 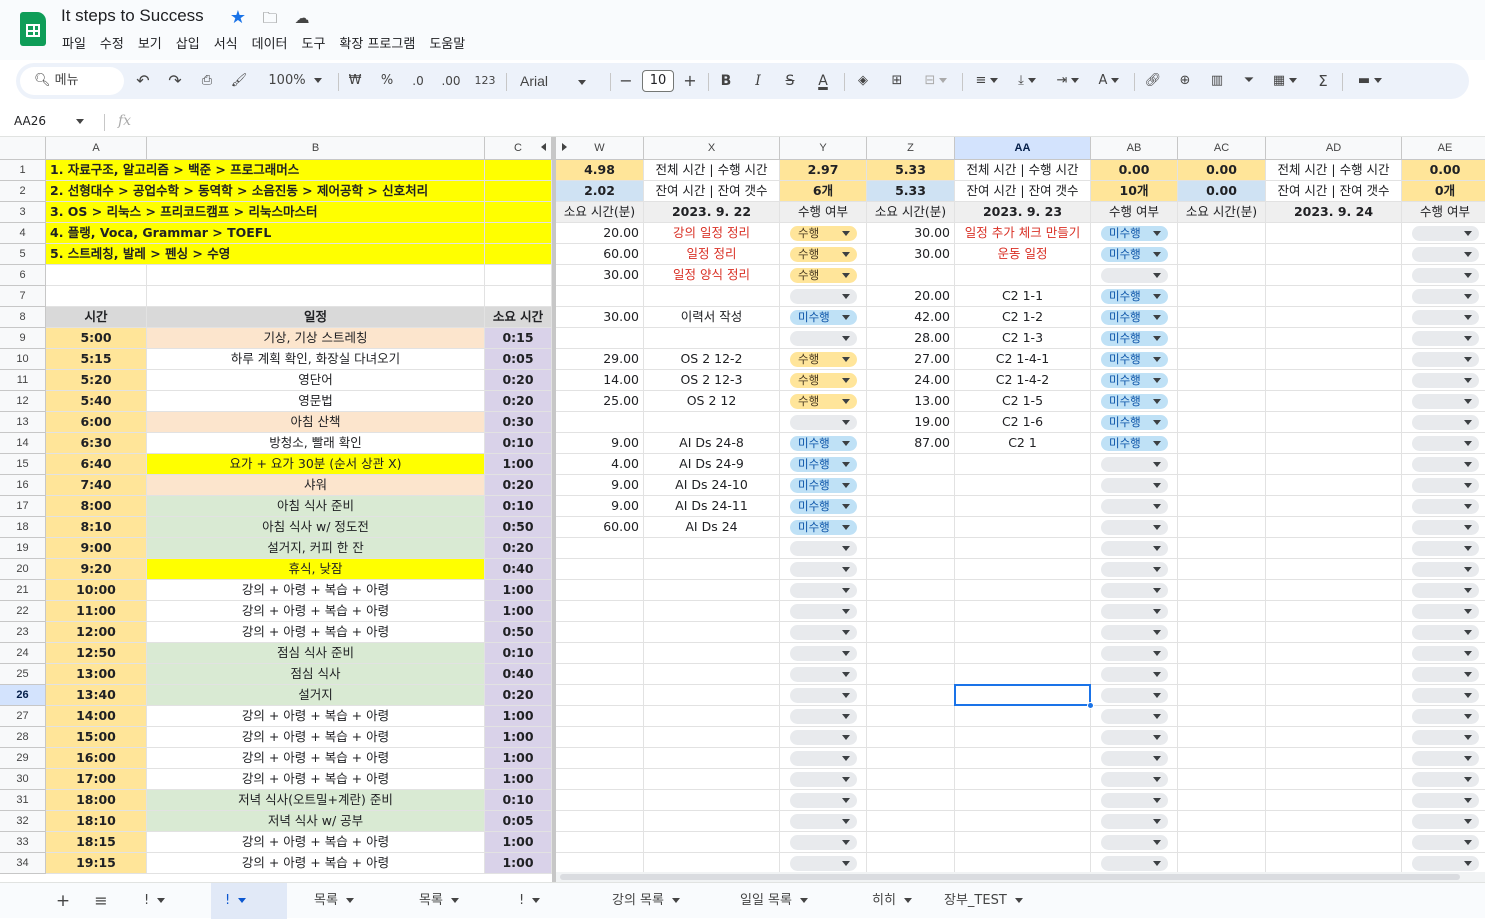 What do you see at coordinates (712, 170) in the screenshot?
I see `cell: 전체 시간 | 수행 시간` at bounding box center [712, 170].